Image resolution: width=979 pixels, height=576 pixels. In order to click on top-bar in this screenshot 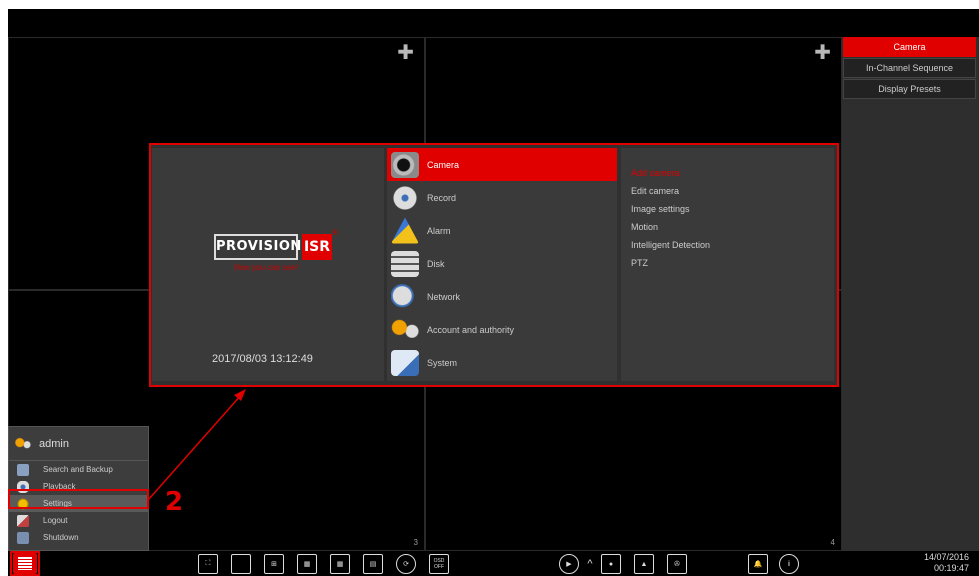, I will do `click(493, 23)`.